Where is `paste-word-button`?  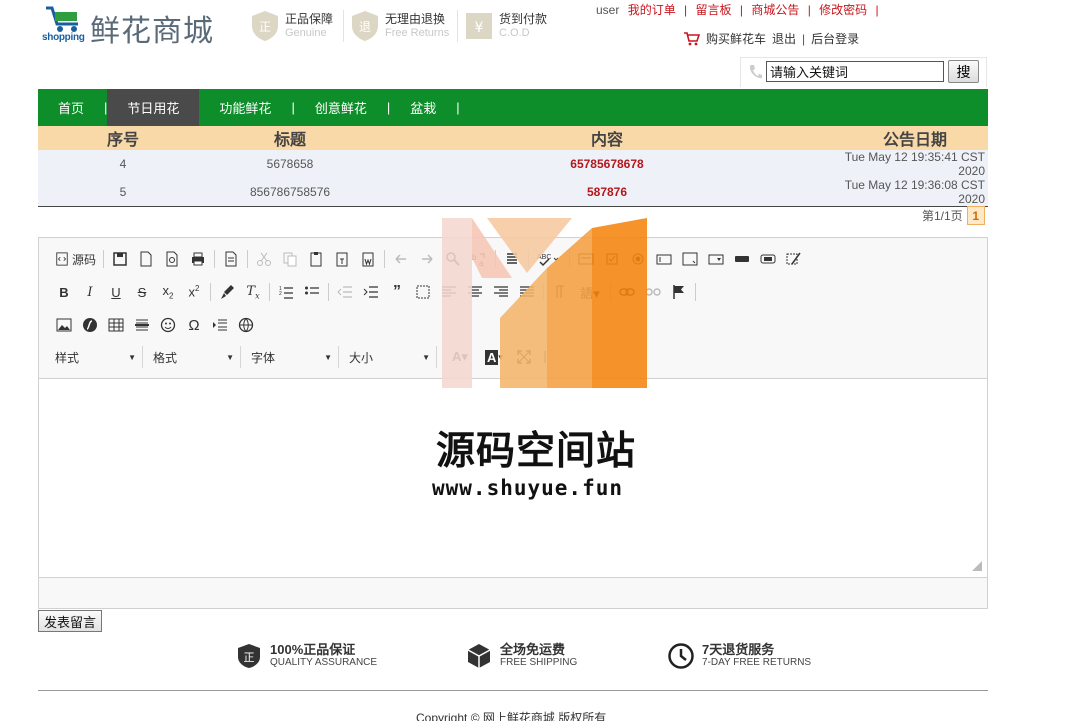
paste-word-button is located at coordinates (368, 259).